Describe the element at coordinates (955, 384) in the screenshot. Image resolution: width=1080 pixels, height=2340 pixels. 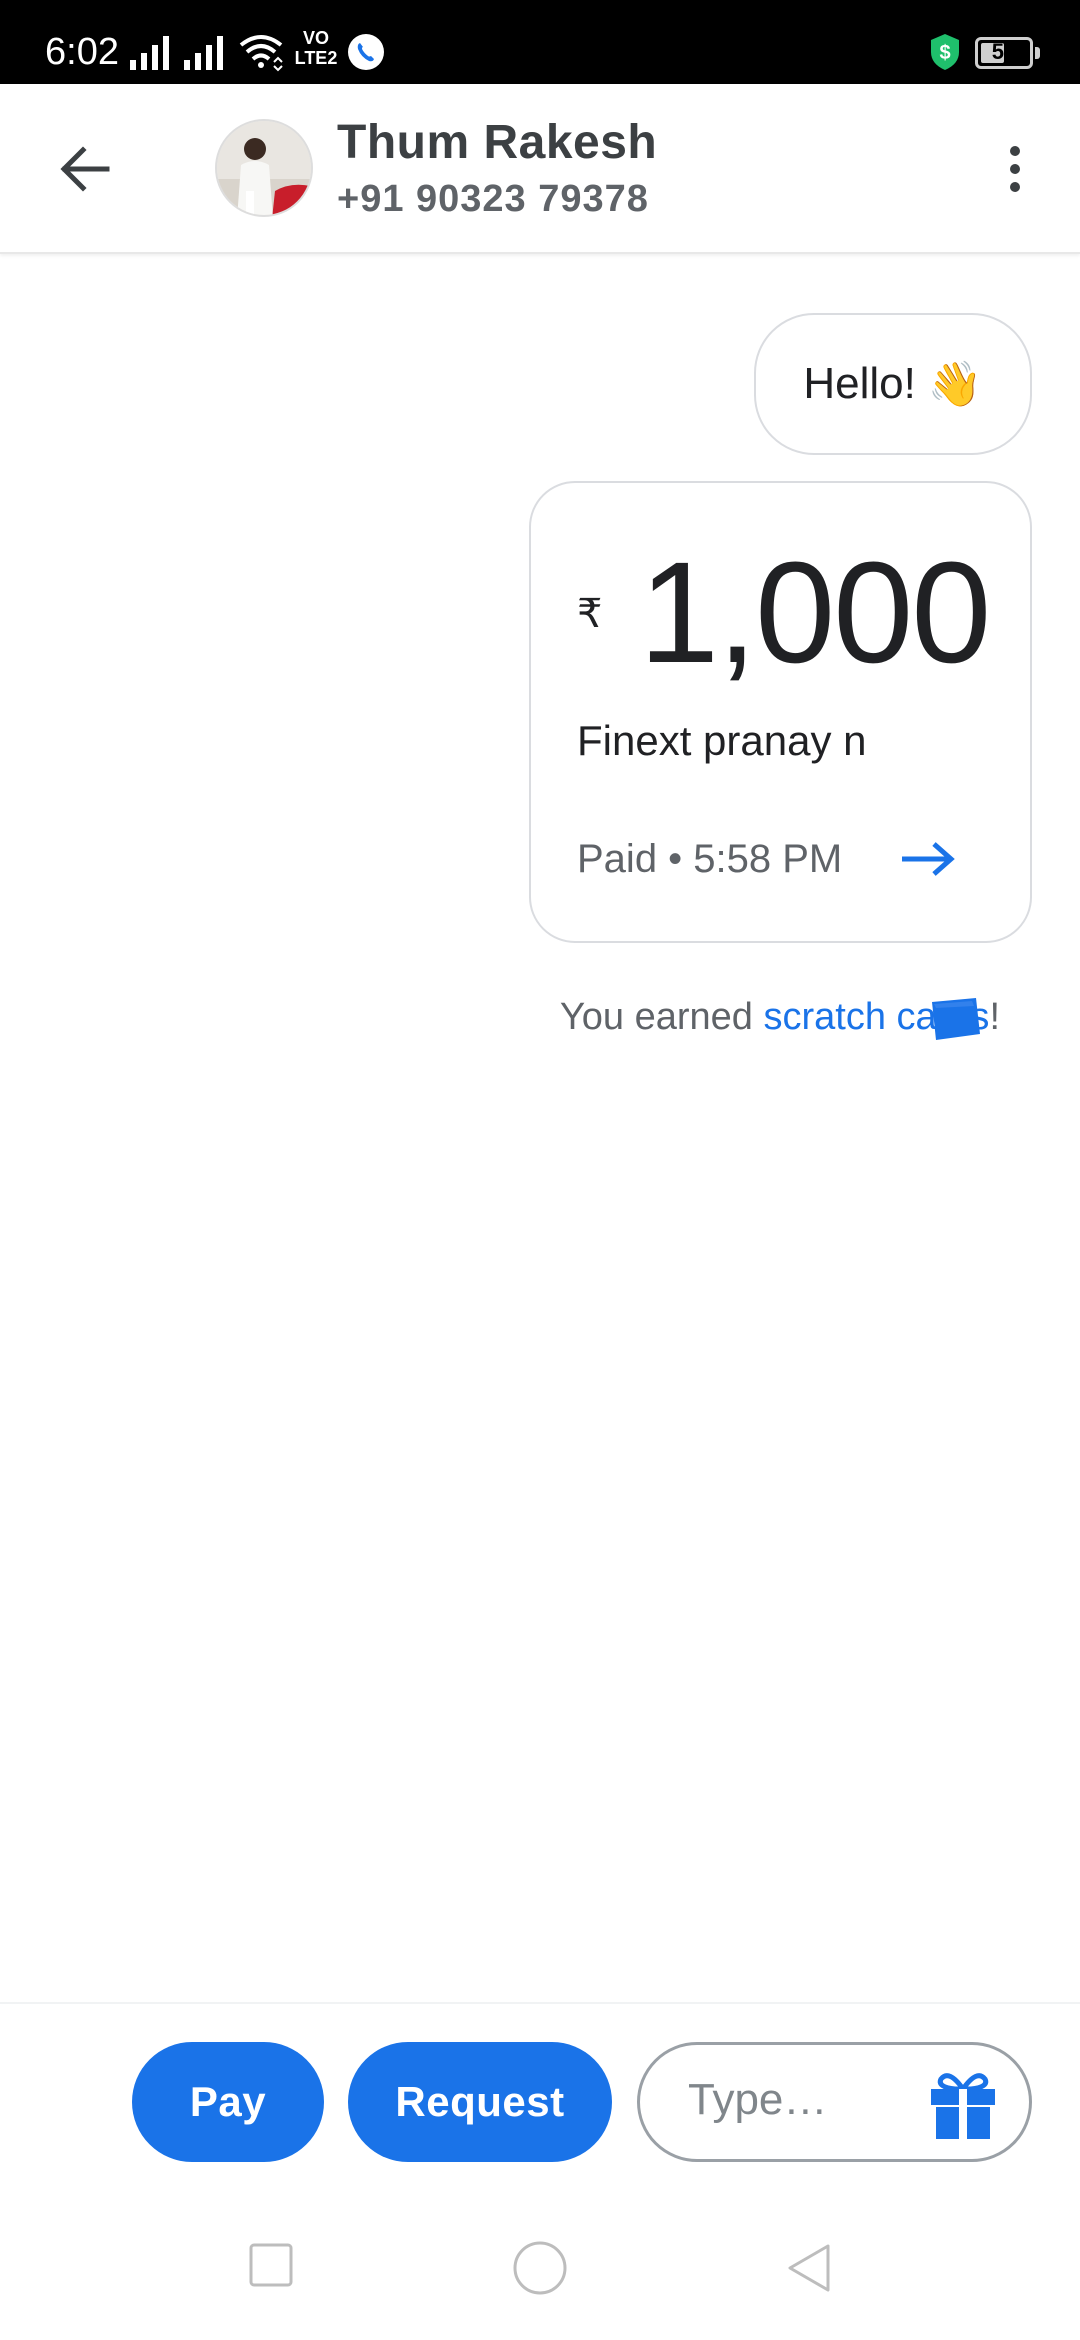
I see `waving-hand-icon: 👋` at that location.